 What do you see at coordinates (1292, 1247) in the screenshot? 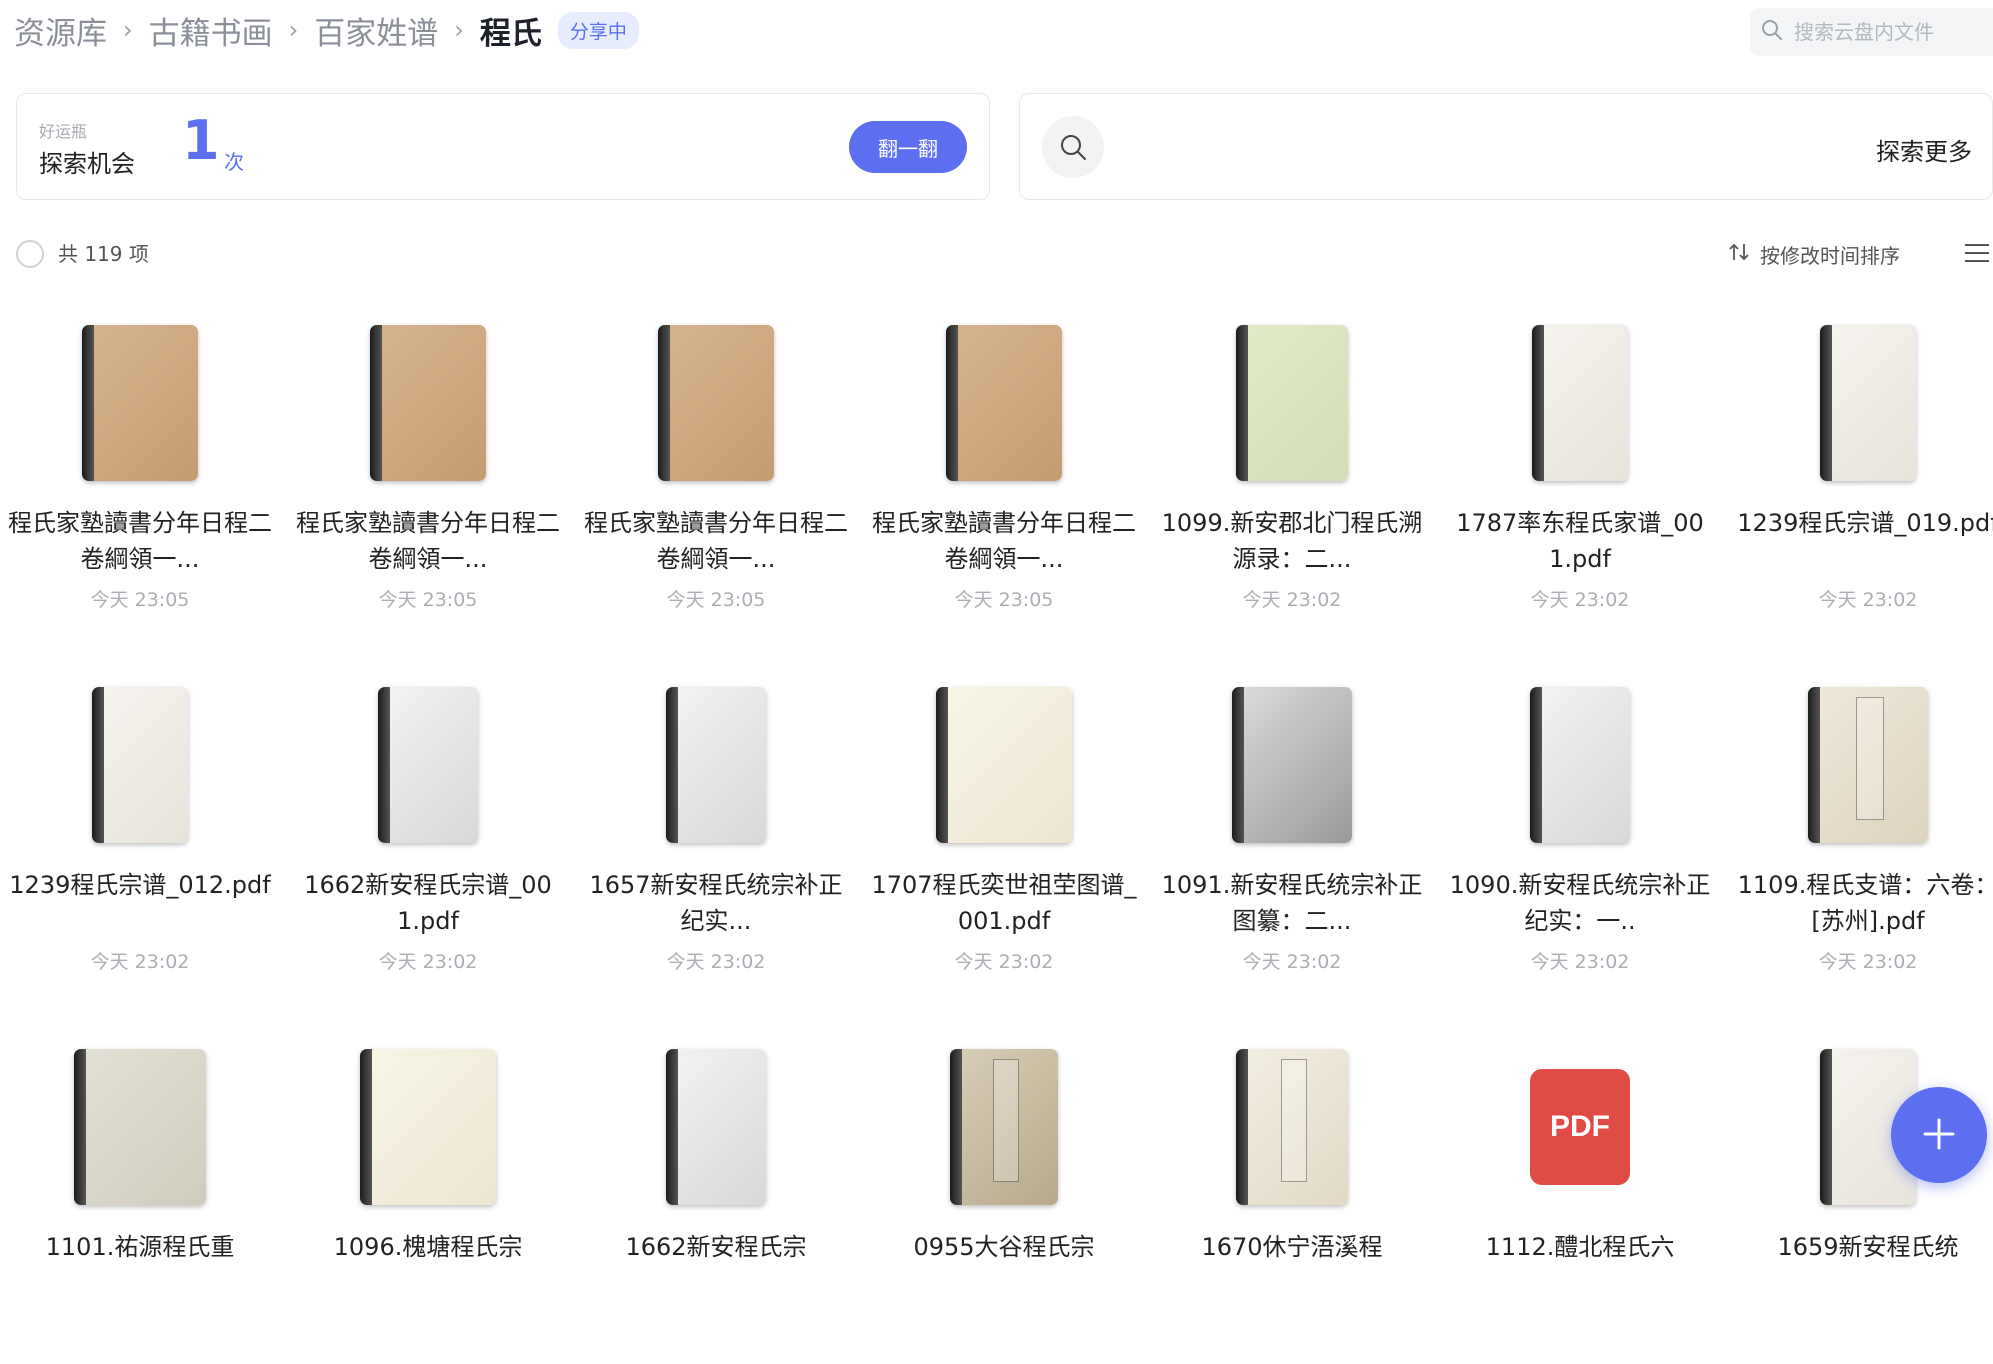
I see `file-name: 1670休宁浯溪程` at bounding box center [1292, 1247].